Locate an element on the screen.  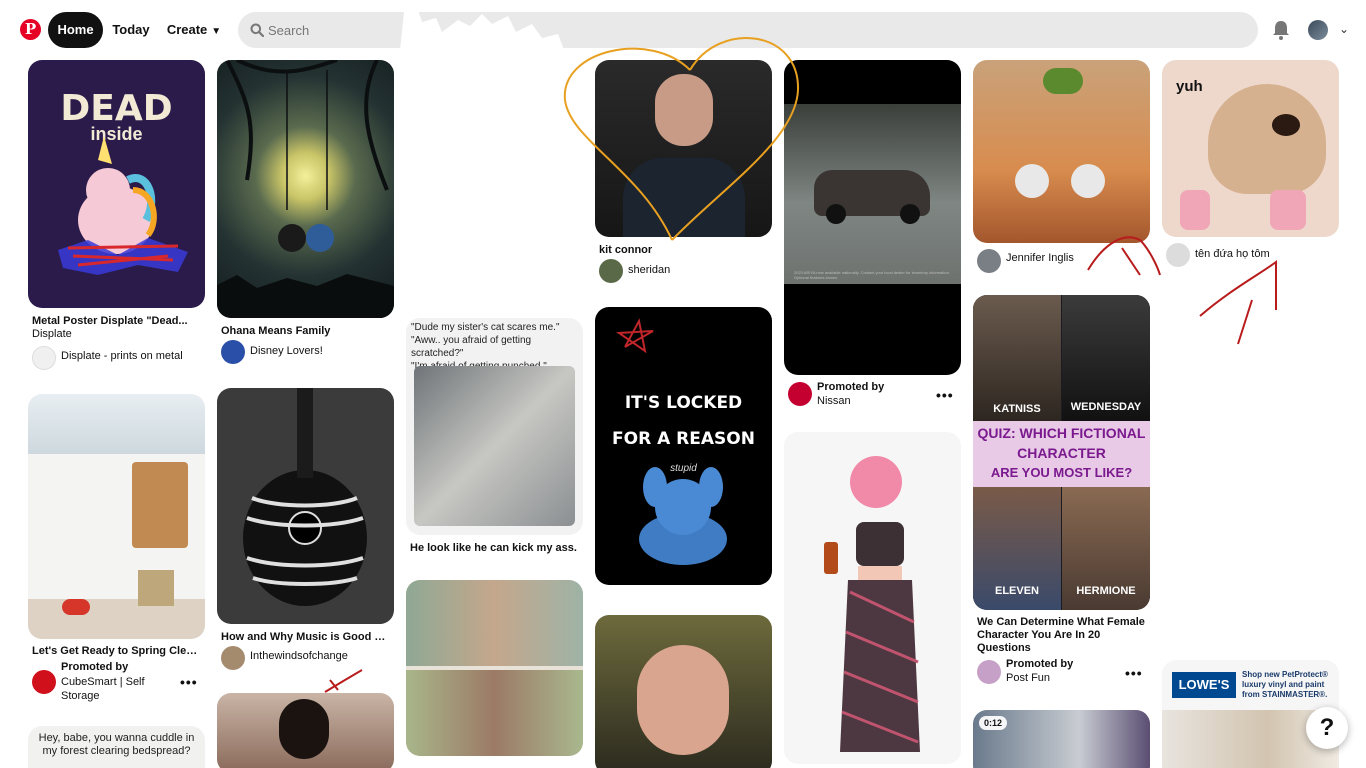
cubesmart-logo is located at coordinates (44, 682).